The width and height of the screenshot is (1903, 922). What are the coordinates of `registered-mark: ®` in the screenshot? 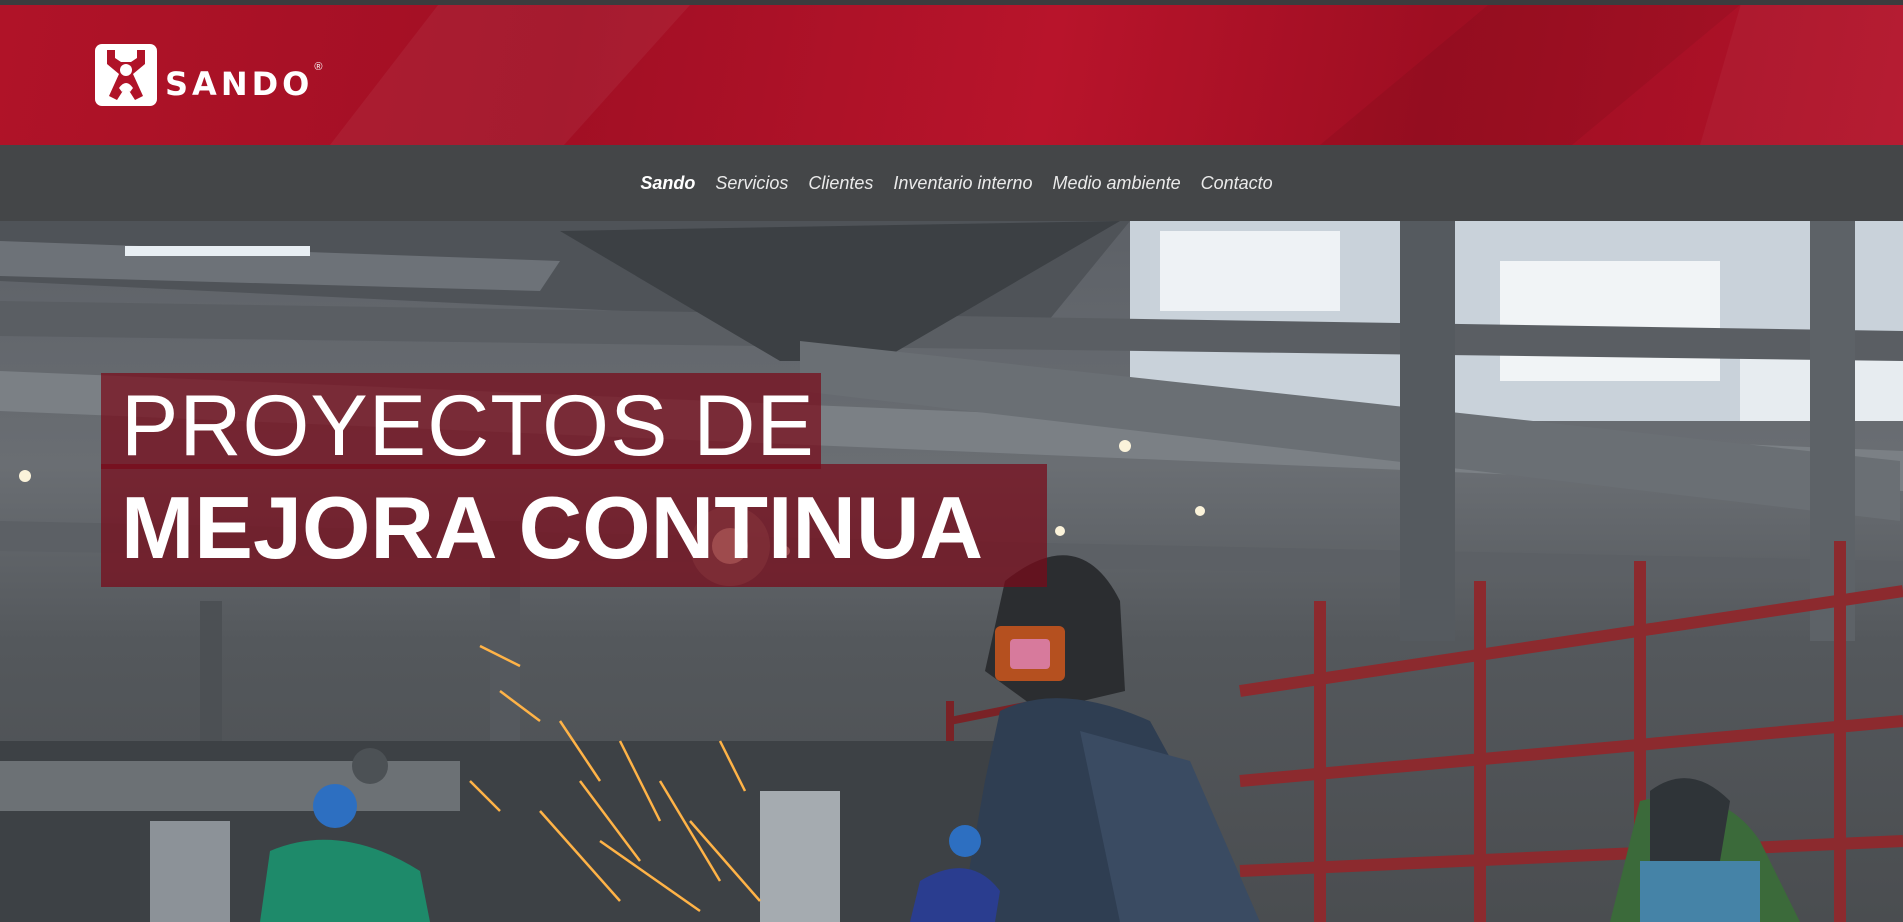 It's located at (318, 67).